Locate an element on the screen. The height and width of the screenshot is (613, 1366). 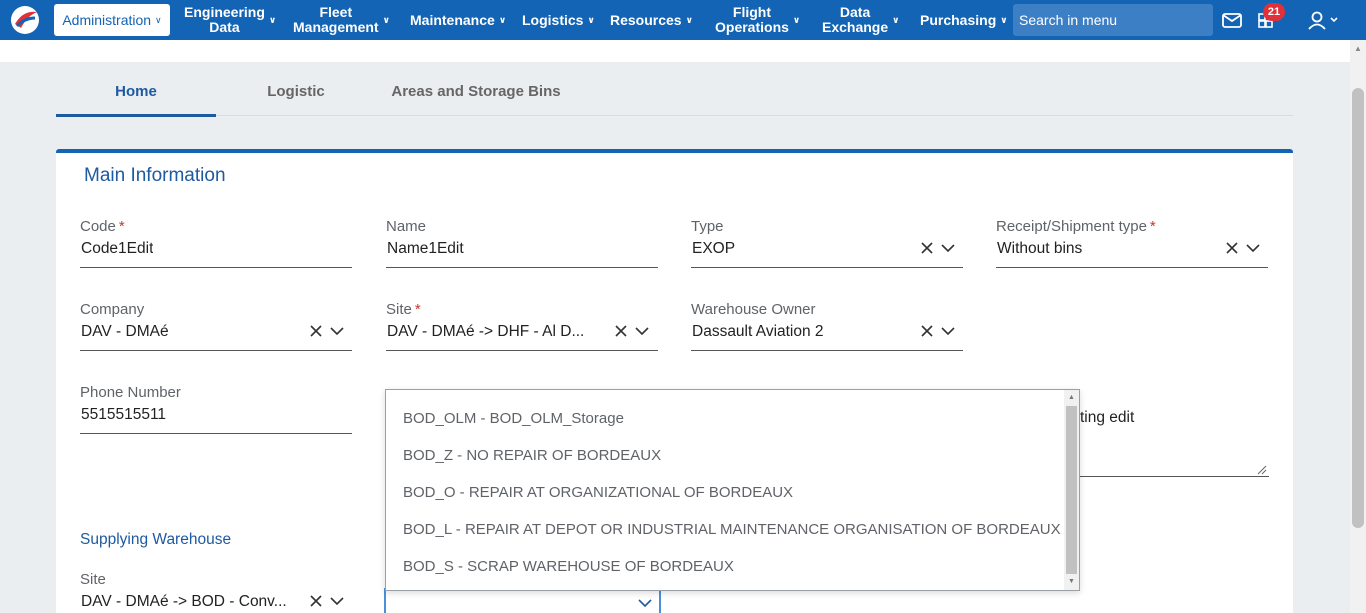
menu-search-input: Search in menu is located at coordinates (1113, 20).